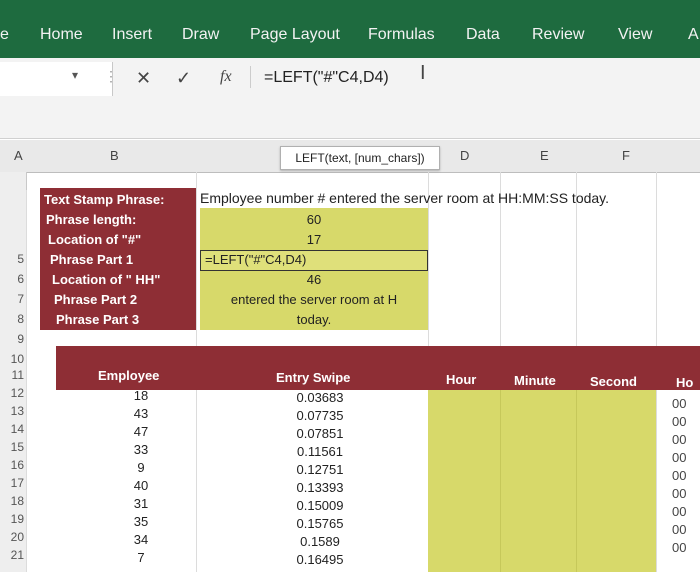 The image size is (700, 572). Describe the element at coordinates (183, 78) in the screenshot. I see `confirm-check-icon: ✓` at that location.